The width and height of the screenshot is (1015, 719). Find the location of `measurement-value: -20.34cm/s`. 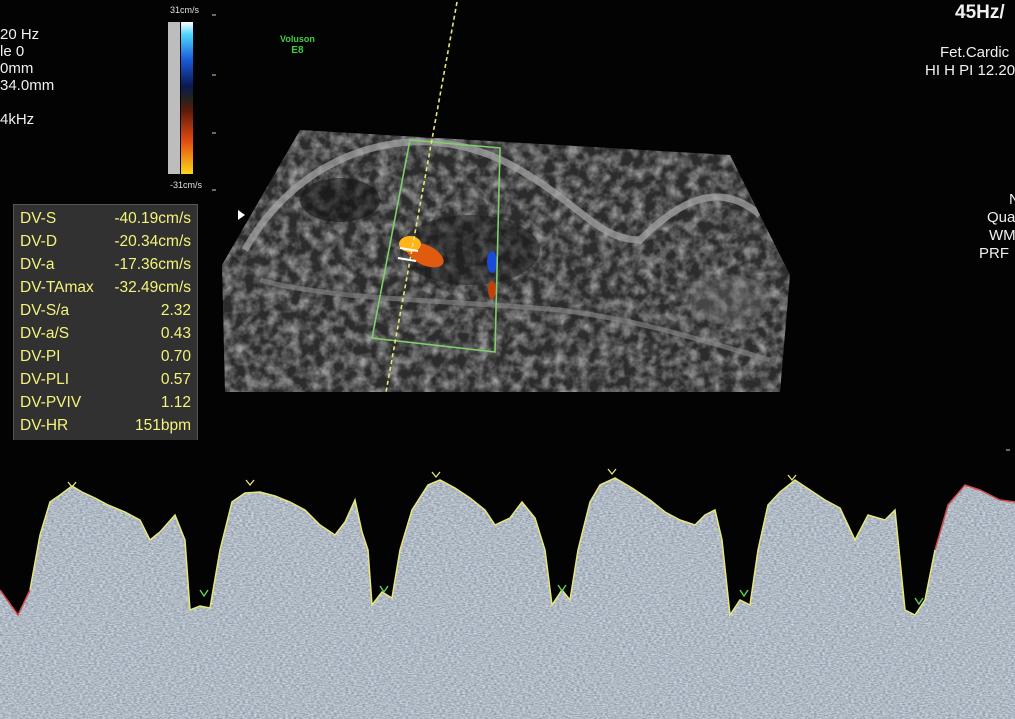

measurement-value: -20.34cm/s is located at coordinates (152, 241).